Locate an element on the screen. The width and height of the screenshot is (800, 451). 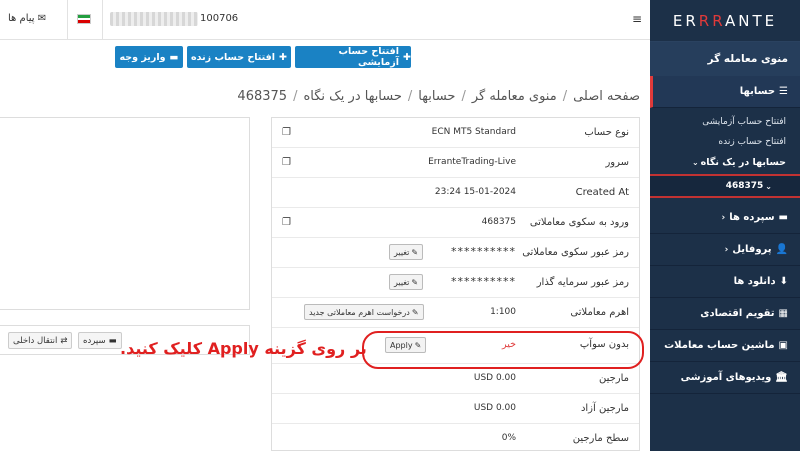
detail-value: ErranteTrading-Live is located at coordinates (472, 162).